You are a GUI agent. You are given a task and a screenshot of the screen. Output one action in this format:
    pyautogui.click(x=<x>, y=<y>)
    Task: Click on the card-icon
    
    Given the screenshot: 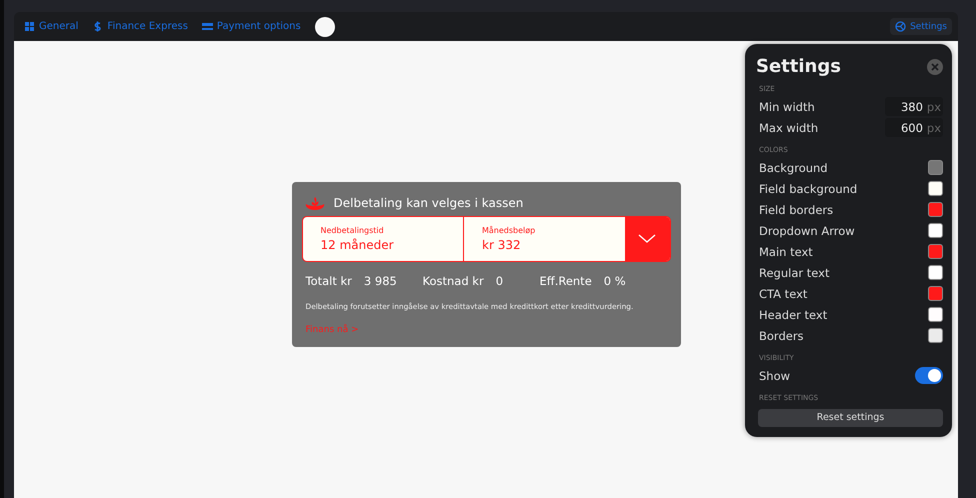 What is the action you would take?
    pyautogui.click(x=207, y=26)
    